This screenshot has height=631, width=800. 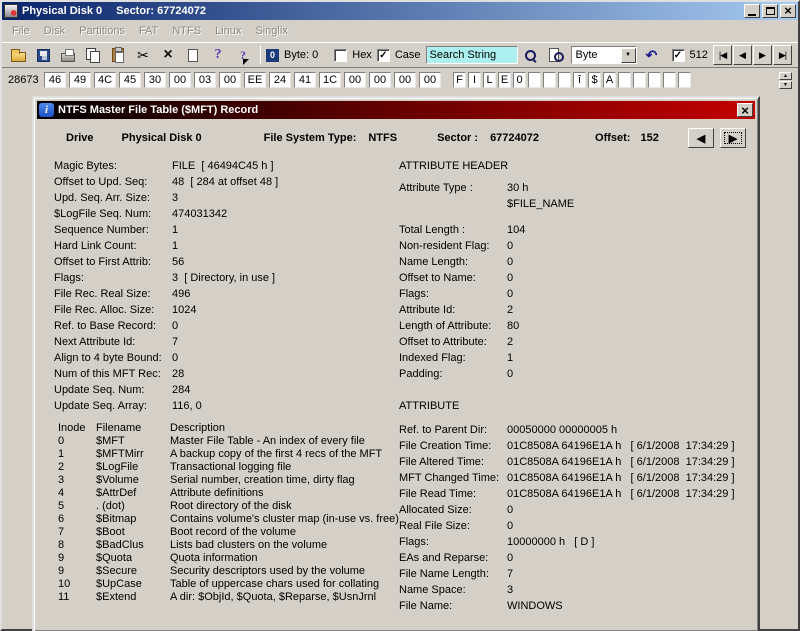 I want to click on block-512-checkbox, so click(x=678, y=55).